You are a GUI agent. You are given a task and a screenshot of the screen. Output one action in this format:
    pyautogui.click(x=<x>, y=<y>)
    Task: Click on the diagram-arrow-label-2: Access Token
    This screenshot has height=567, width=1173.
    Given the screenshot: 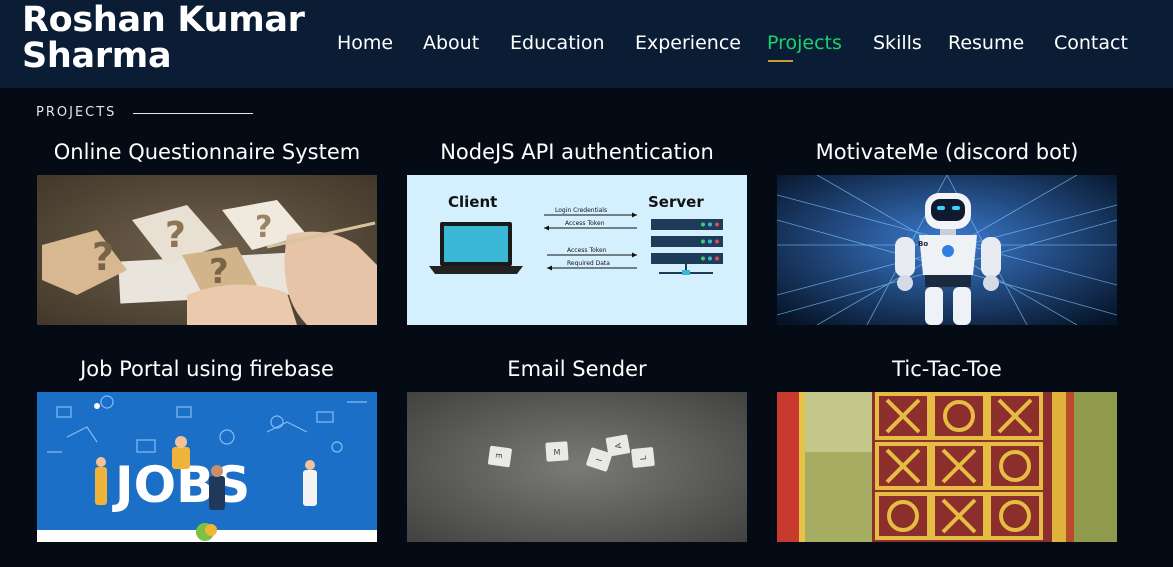 What is the action you would take?
    pyautogui.click(x=585, y=223)
    